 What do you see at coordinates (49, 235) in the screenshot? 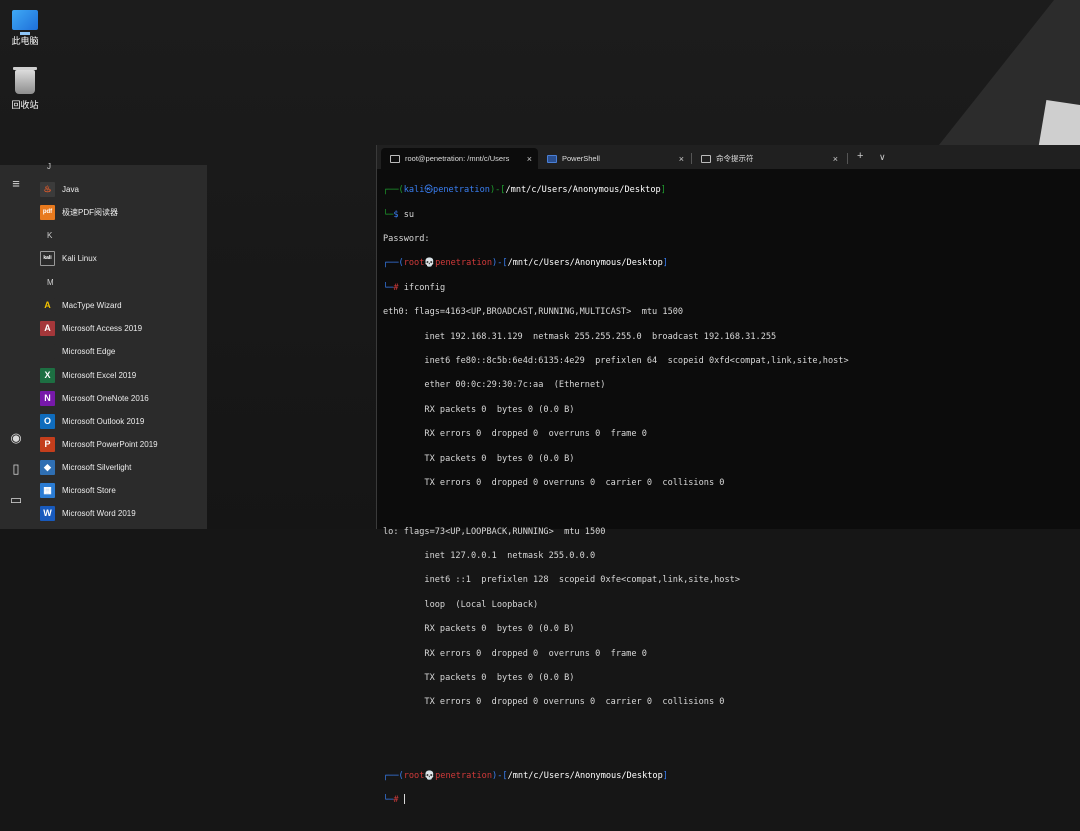
I see `letter-header-k: K` at bounding box center [49, 235].